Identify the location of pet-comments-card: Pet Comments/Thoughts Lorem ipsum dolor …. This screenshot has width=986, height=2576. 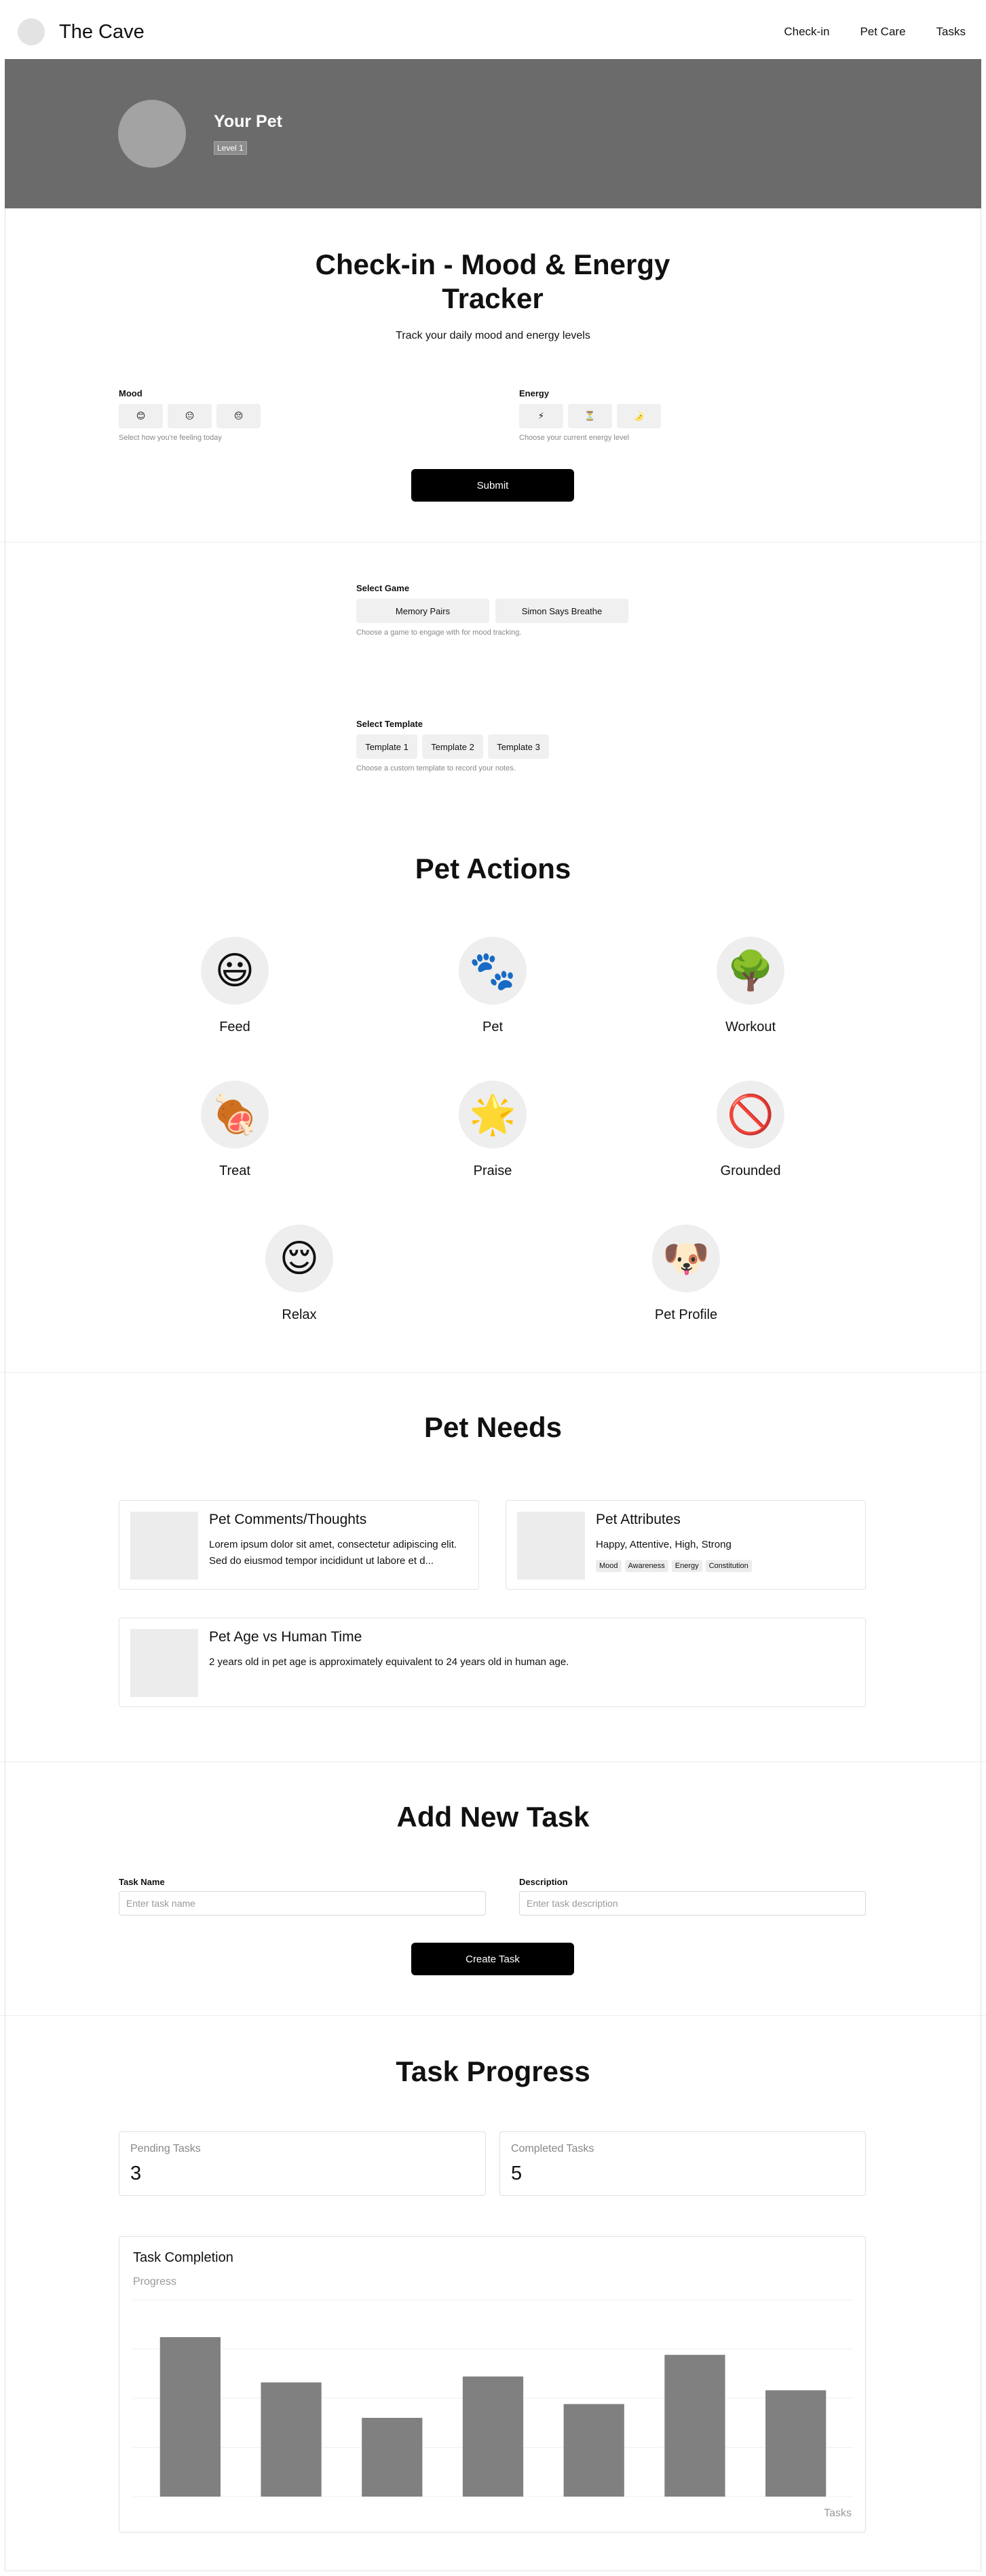
(299, 1545).